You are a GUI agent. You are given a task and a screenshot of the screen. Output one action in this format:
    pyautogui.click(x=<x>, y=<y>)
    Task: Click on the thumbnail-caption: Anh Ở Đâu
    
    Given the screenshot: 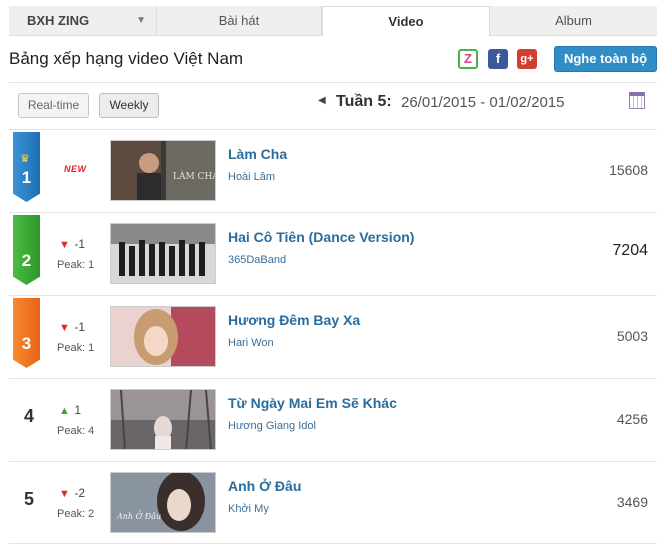 What is the action you would take?
    pyautogui.click(x=138, y=516)
    